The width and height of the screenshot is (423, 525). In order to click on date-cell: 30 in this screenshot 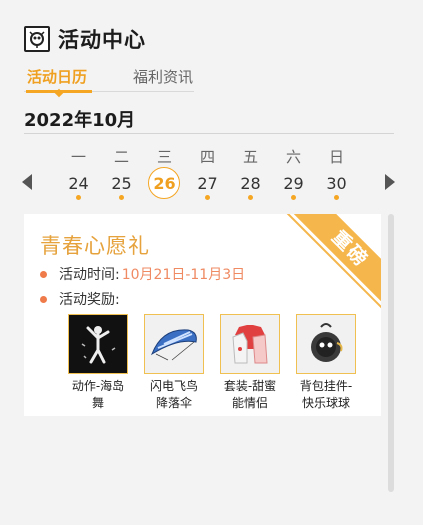, I will do `click(336, 186)`.